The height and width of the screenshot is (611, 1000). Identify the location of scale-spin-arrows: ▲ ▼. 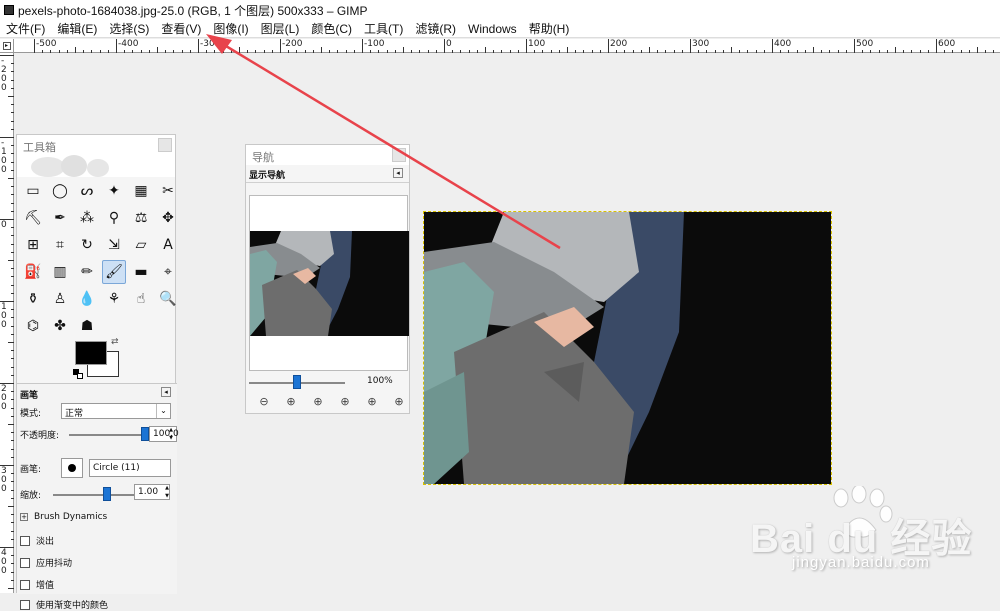
(167, 492).